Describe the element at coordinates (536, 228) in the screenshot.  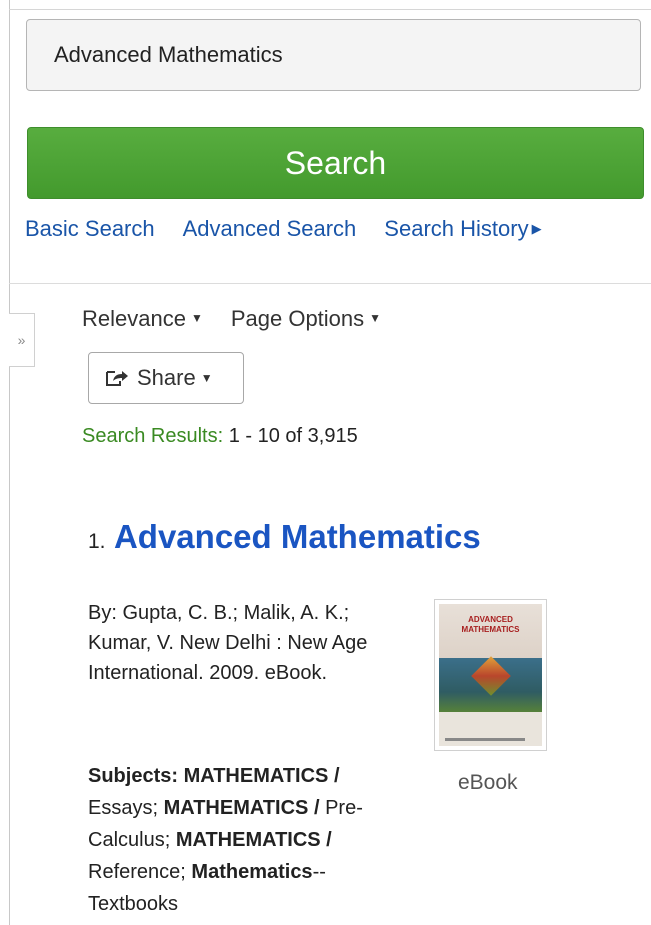
I see `caret-right-icon: ▶` at that location.